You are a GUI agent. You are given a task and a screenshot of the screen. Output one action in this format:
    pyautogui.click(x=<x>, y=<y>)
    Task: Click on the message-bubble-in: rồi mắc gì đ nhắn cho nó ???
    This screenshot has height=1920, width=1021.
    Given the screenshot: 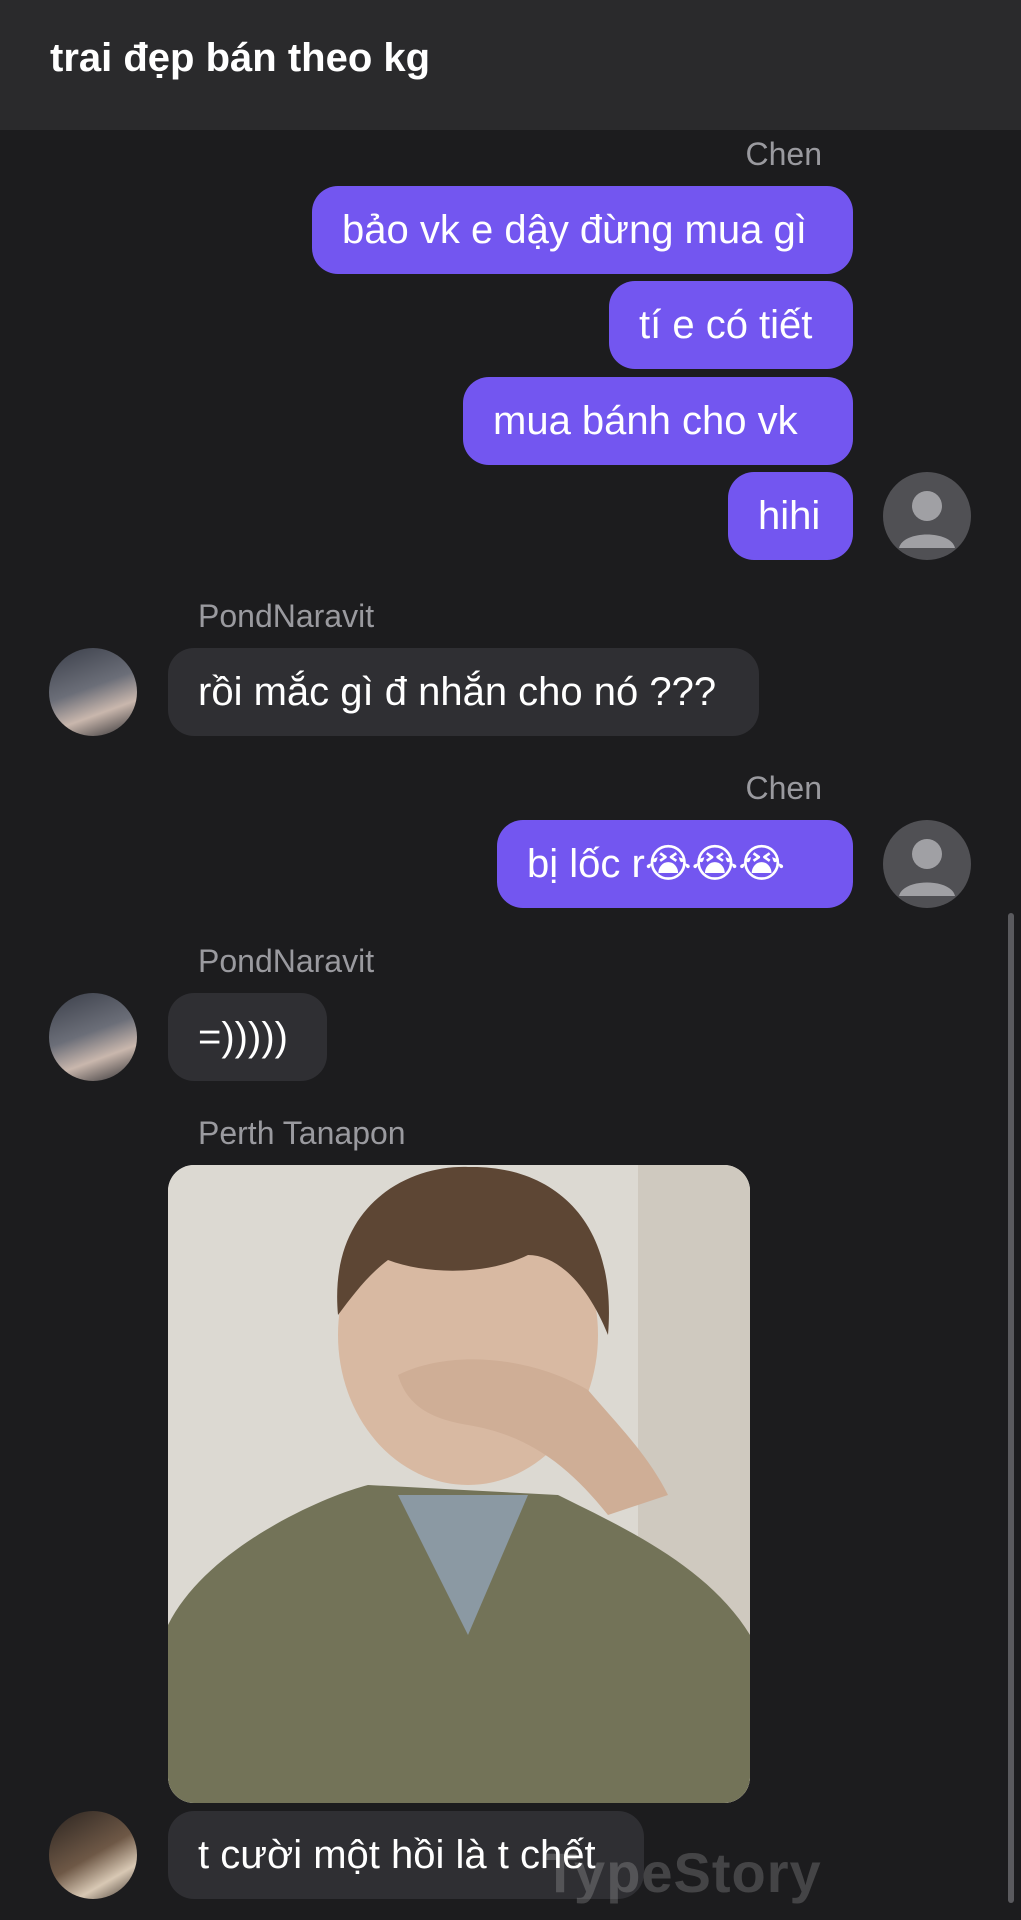 What is the action you would take?
    pyautogui.click(x=463, y=692)
    